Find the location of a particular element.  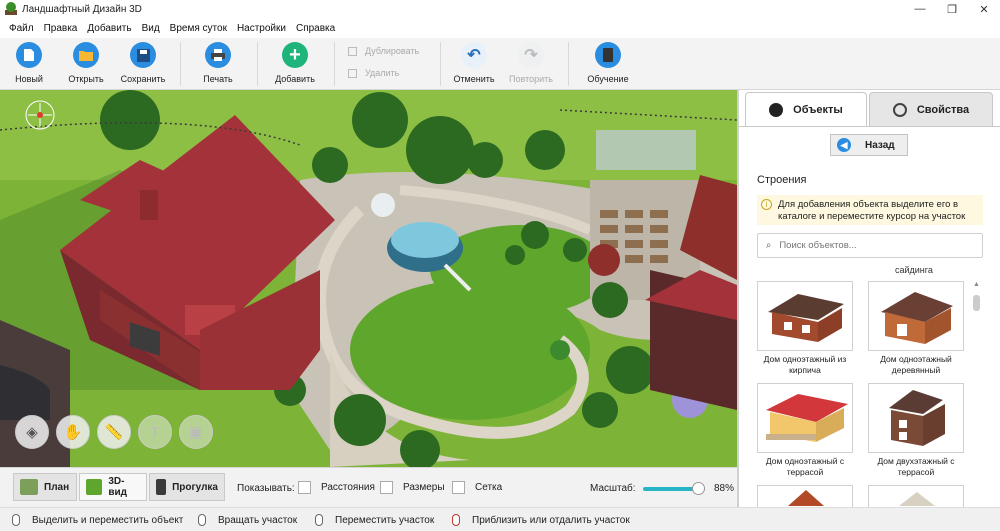

tab-objects: Объекты is located at coordinates (806, 109).